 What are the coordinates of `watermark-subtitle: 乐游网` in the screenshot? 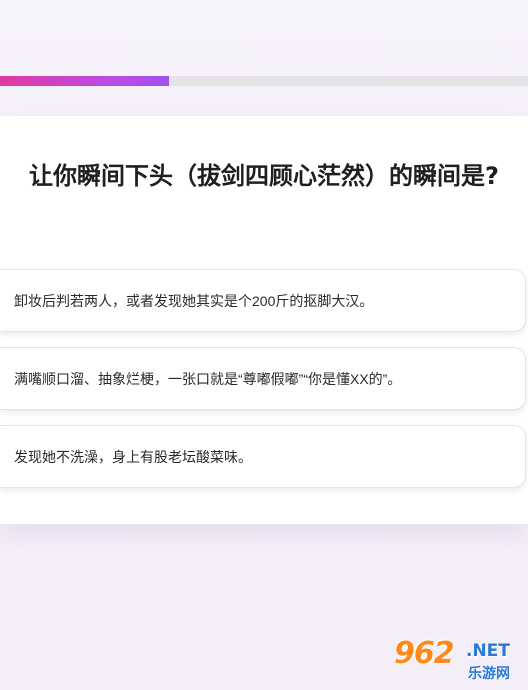 It's located at (489, 674).